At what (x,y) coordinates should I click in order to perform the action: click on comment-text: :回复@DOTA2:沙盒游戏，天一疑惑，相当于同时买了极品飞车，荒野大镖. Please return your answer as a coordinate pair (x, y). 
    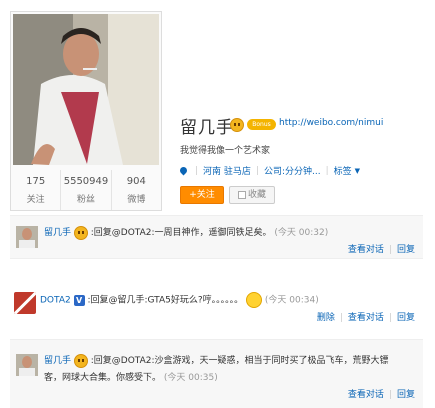
    Looking at the image, I should click on (239, 361).